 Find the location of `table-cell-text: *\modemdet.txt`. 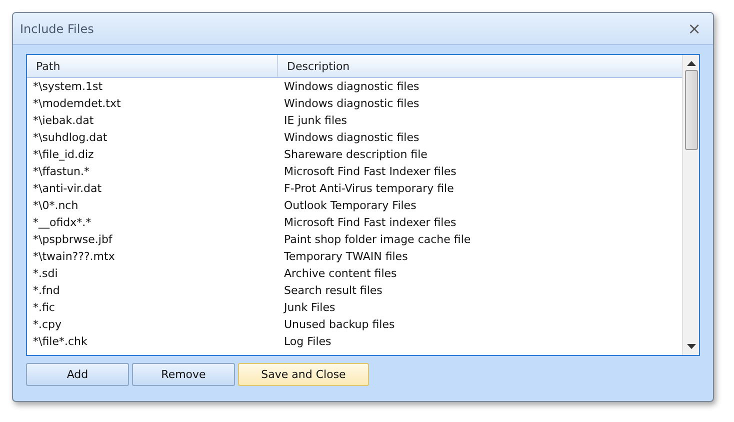

table-cell-text: *\modemdet.txt is located at coordinates (77, 104).